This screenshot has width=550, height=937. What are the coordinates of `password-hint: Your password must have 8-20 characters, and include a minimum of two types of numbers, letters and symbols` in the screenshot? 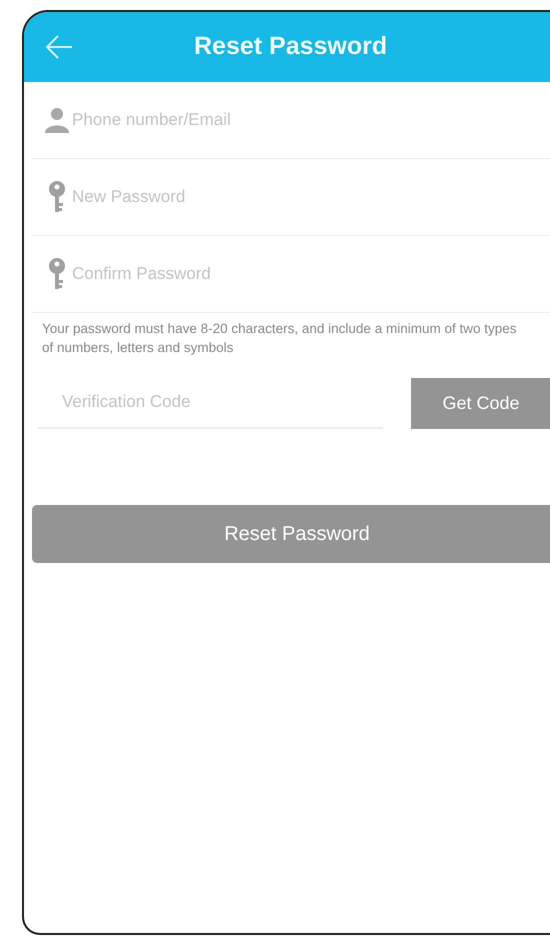 It's located at (279, 338).